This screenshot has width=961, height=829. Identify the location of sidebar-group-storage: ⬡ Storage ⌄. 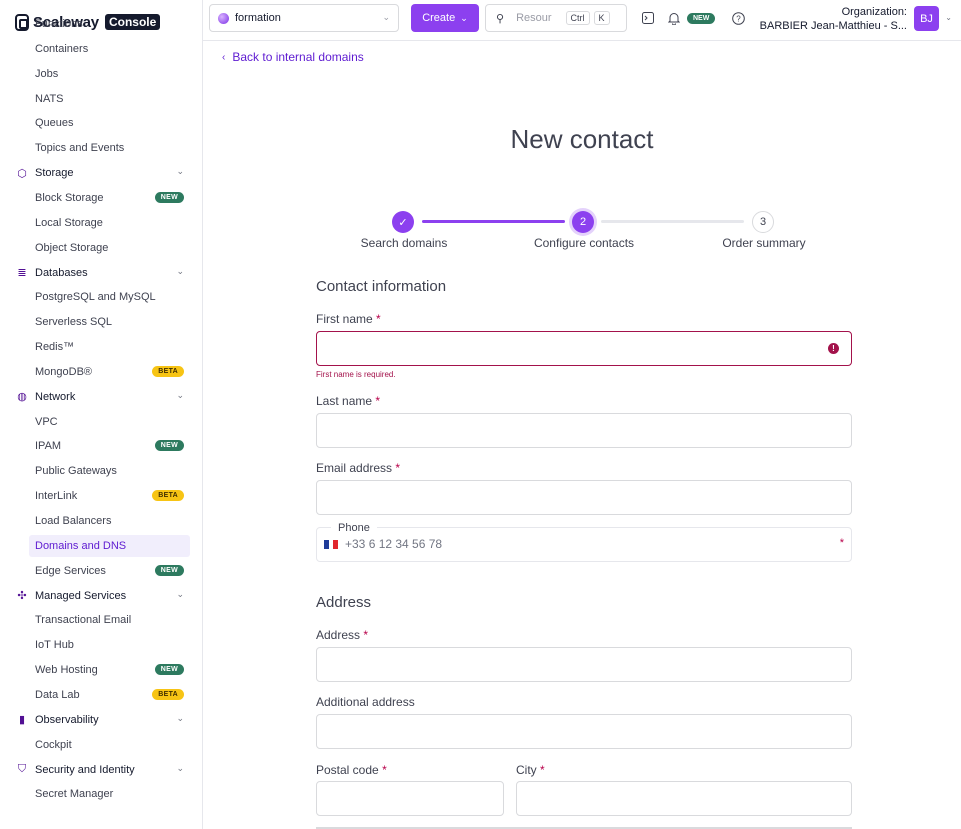
(102, 173).